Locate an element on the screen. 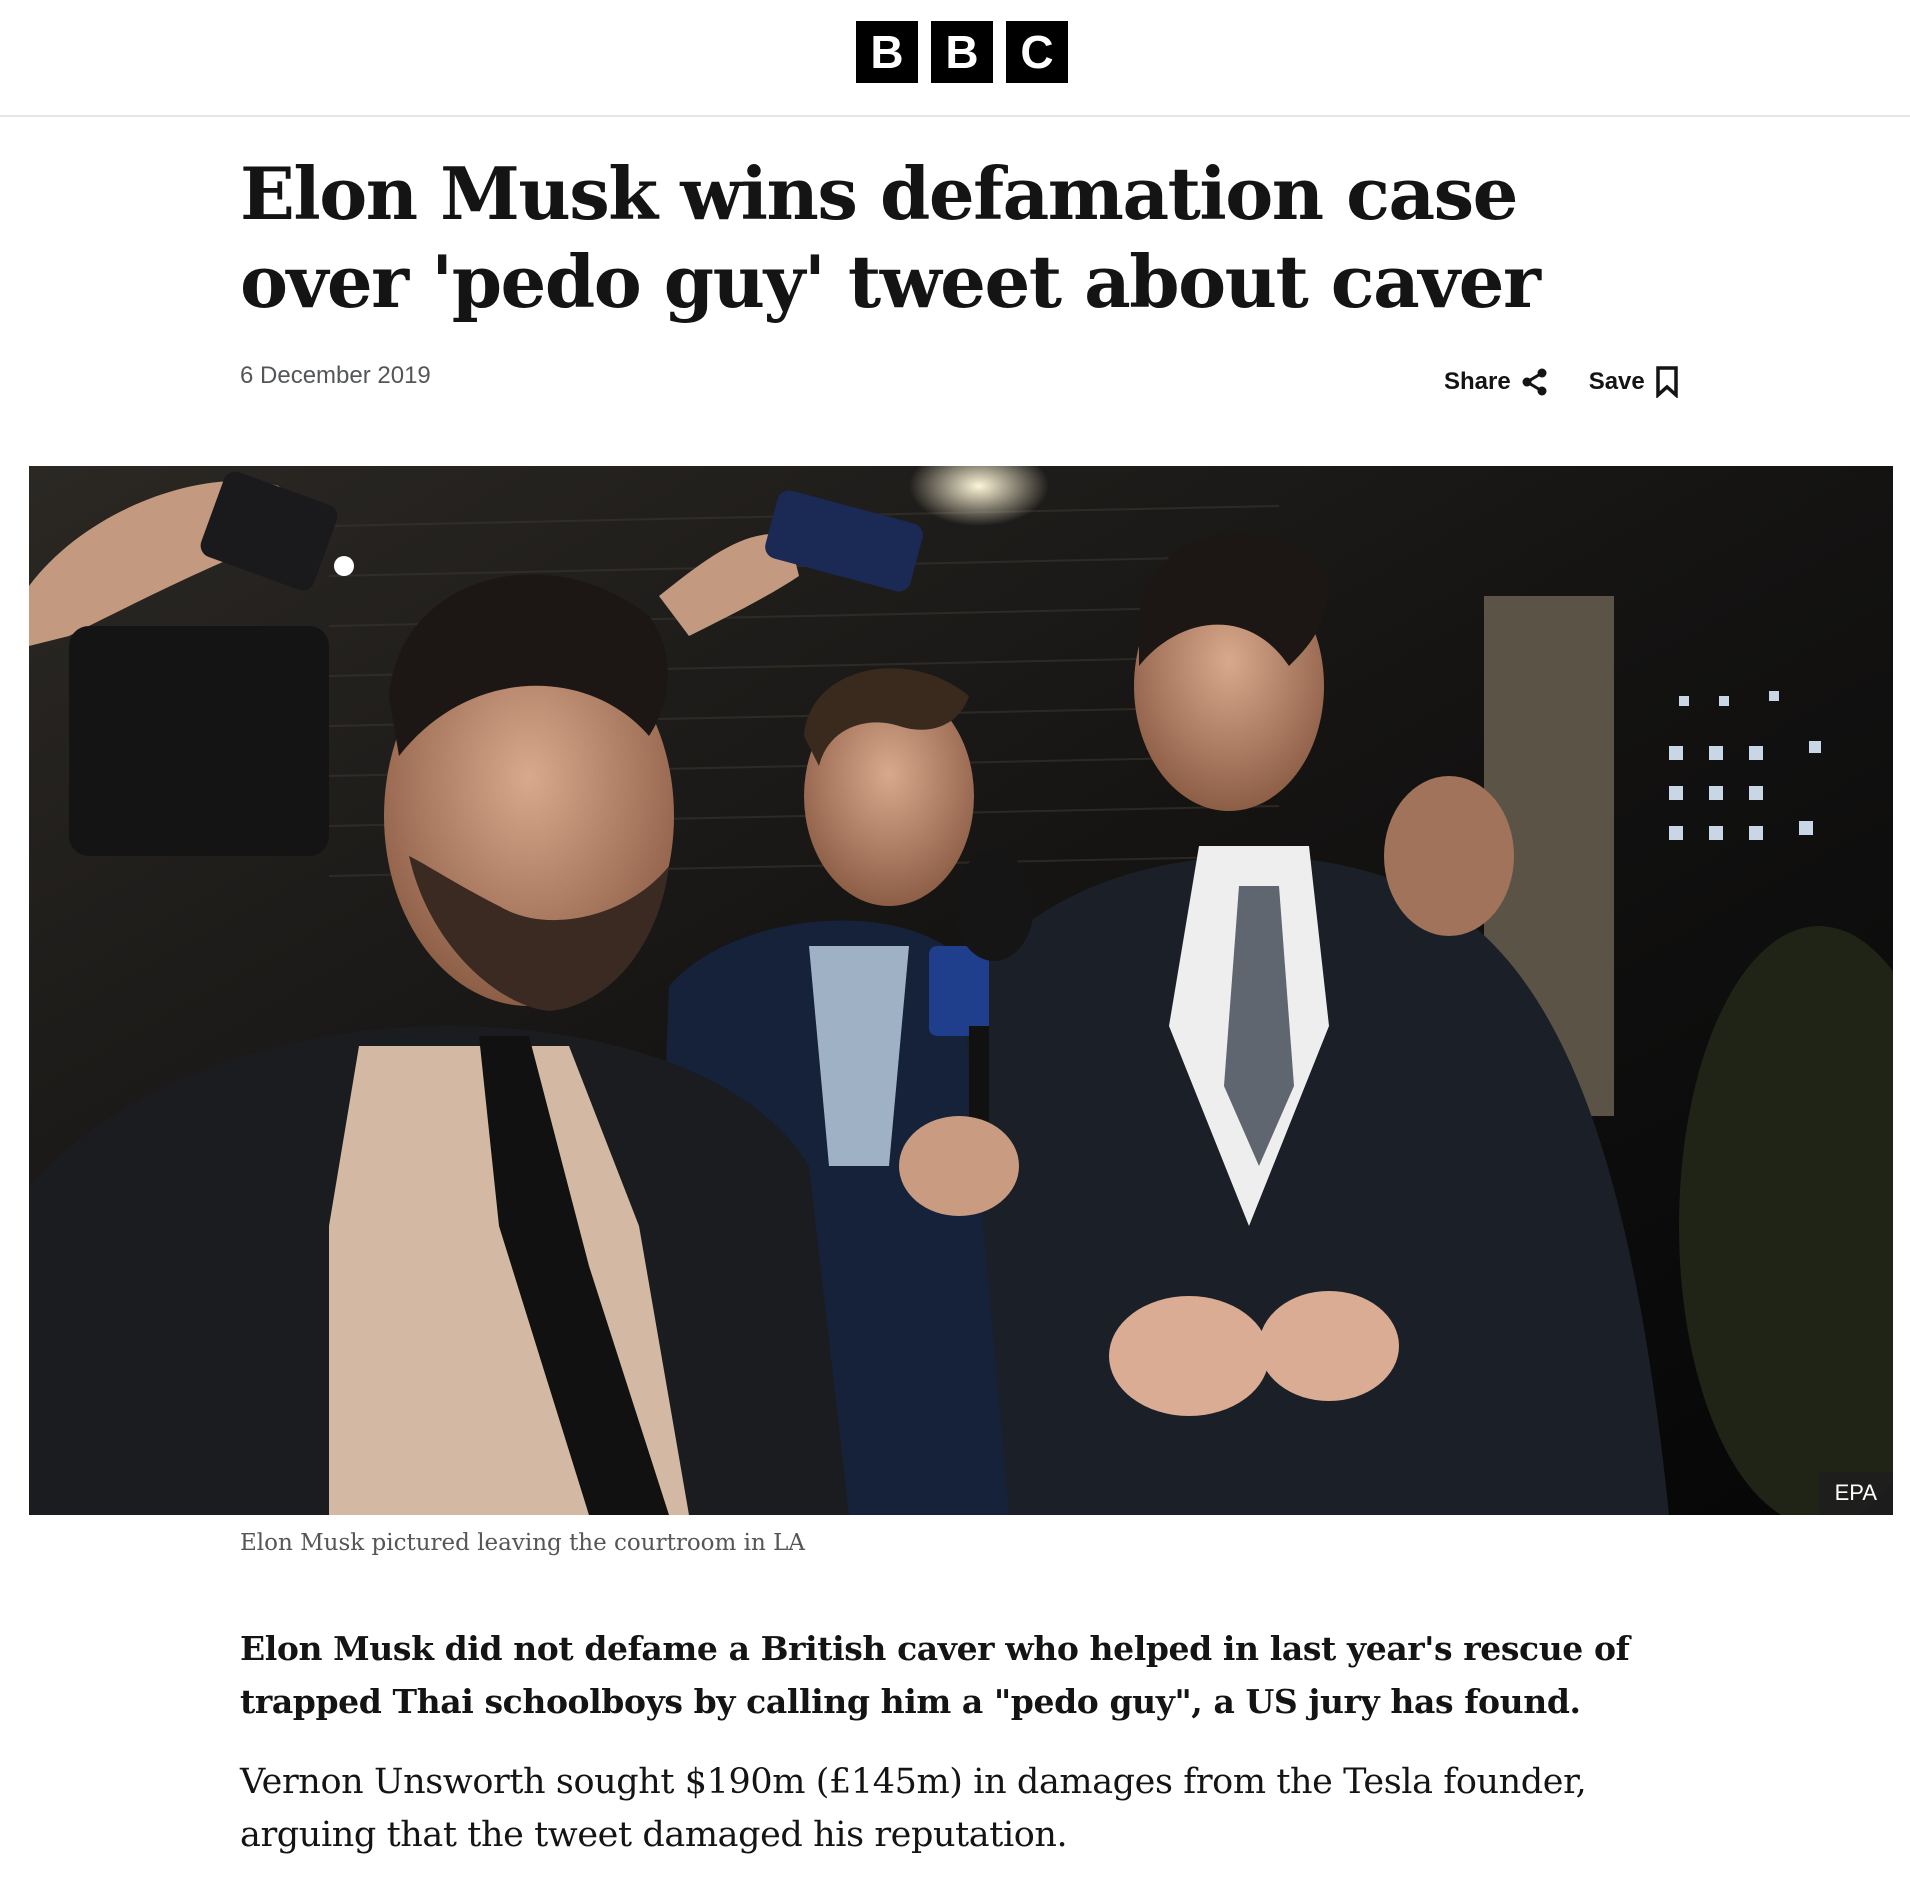  share-icon is located at coordinates (1535, 382).